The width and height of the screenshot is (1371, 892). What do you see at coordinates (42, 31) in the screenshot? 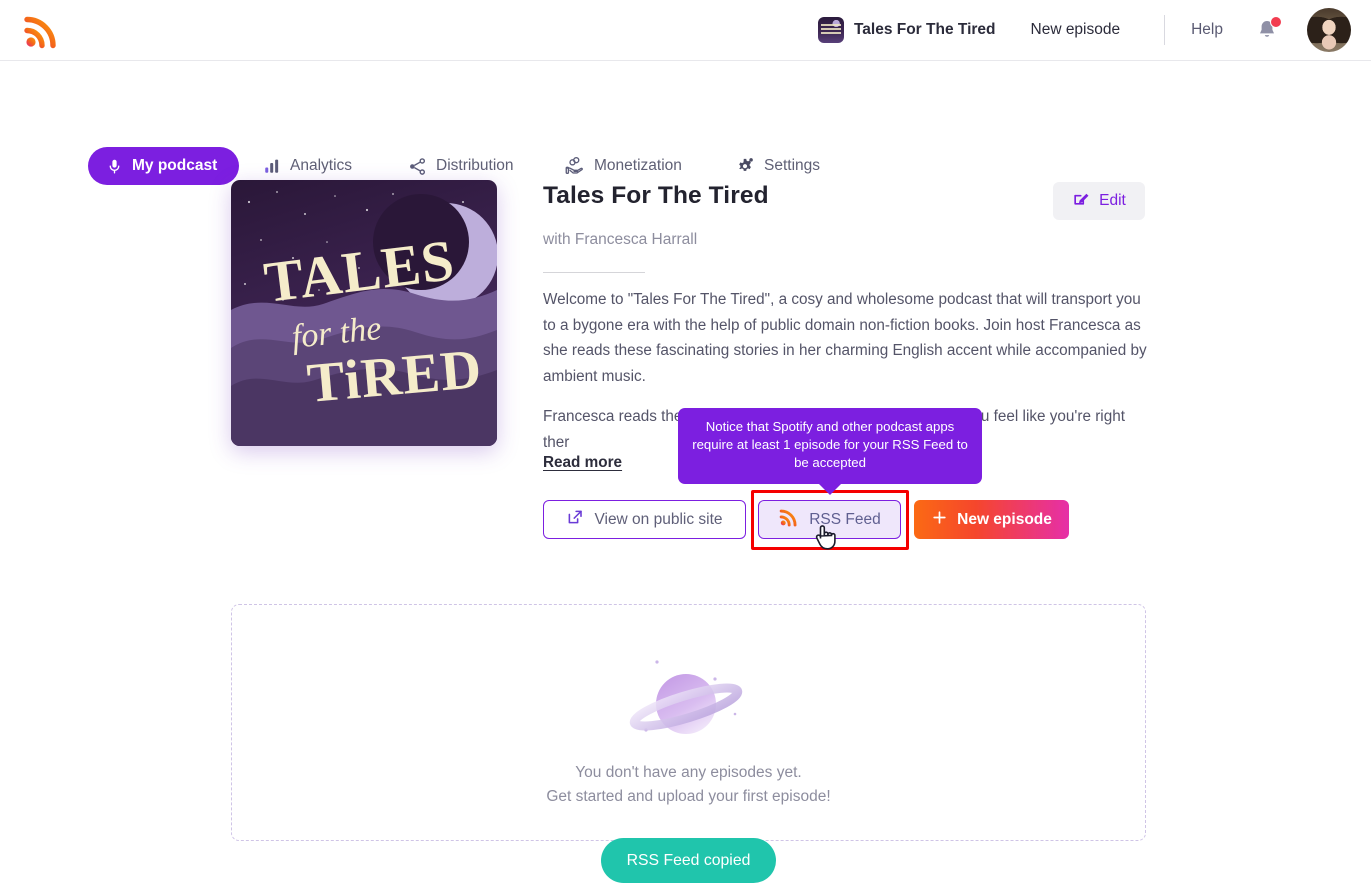
I see `rss-logo-icon` at bounding box center [42, 31].